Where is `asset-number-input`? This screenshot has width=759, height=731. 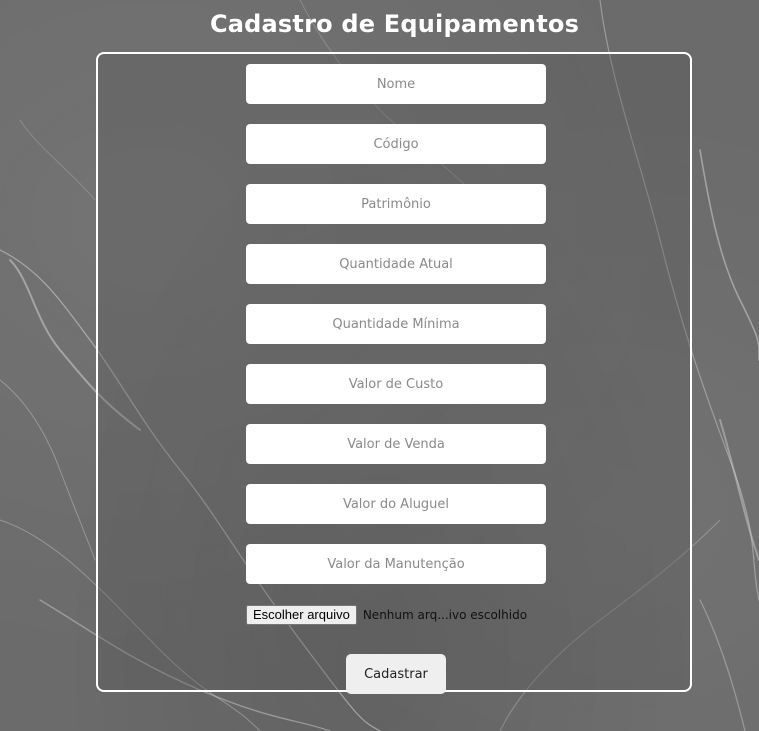 asset-number-input is located at coordinates (396, 204).